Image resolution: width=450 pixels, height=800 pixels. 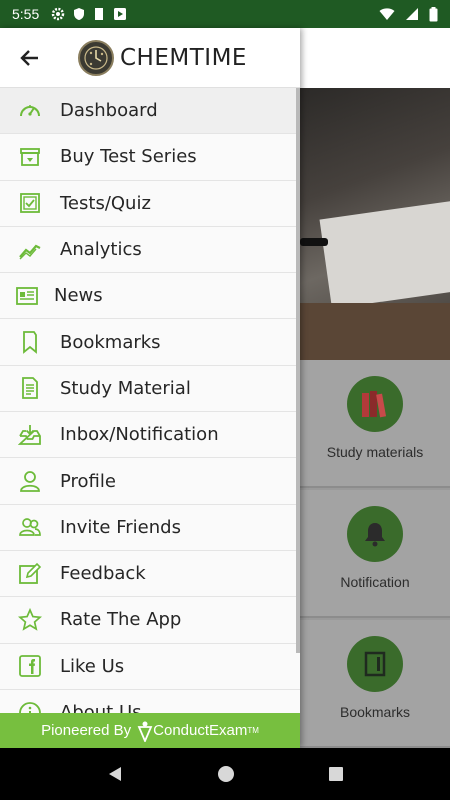 What do you see at coordinates (58, 14) in the screenshot?
I see `gear-icon` at bounding box center [58, 14].